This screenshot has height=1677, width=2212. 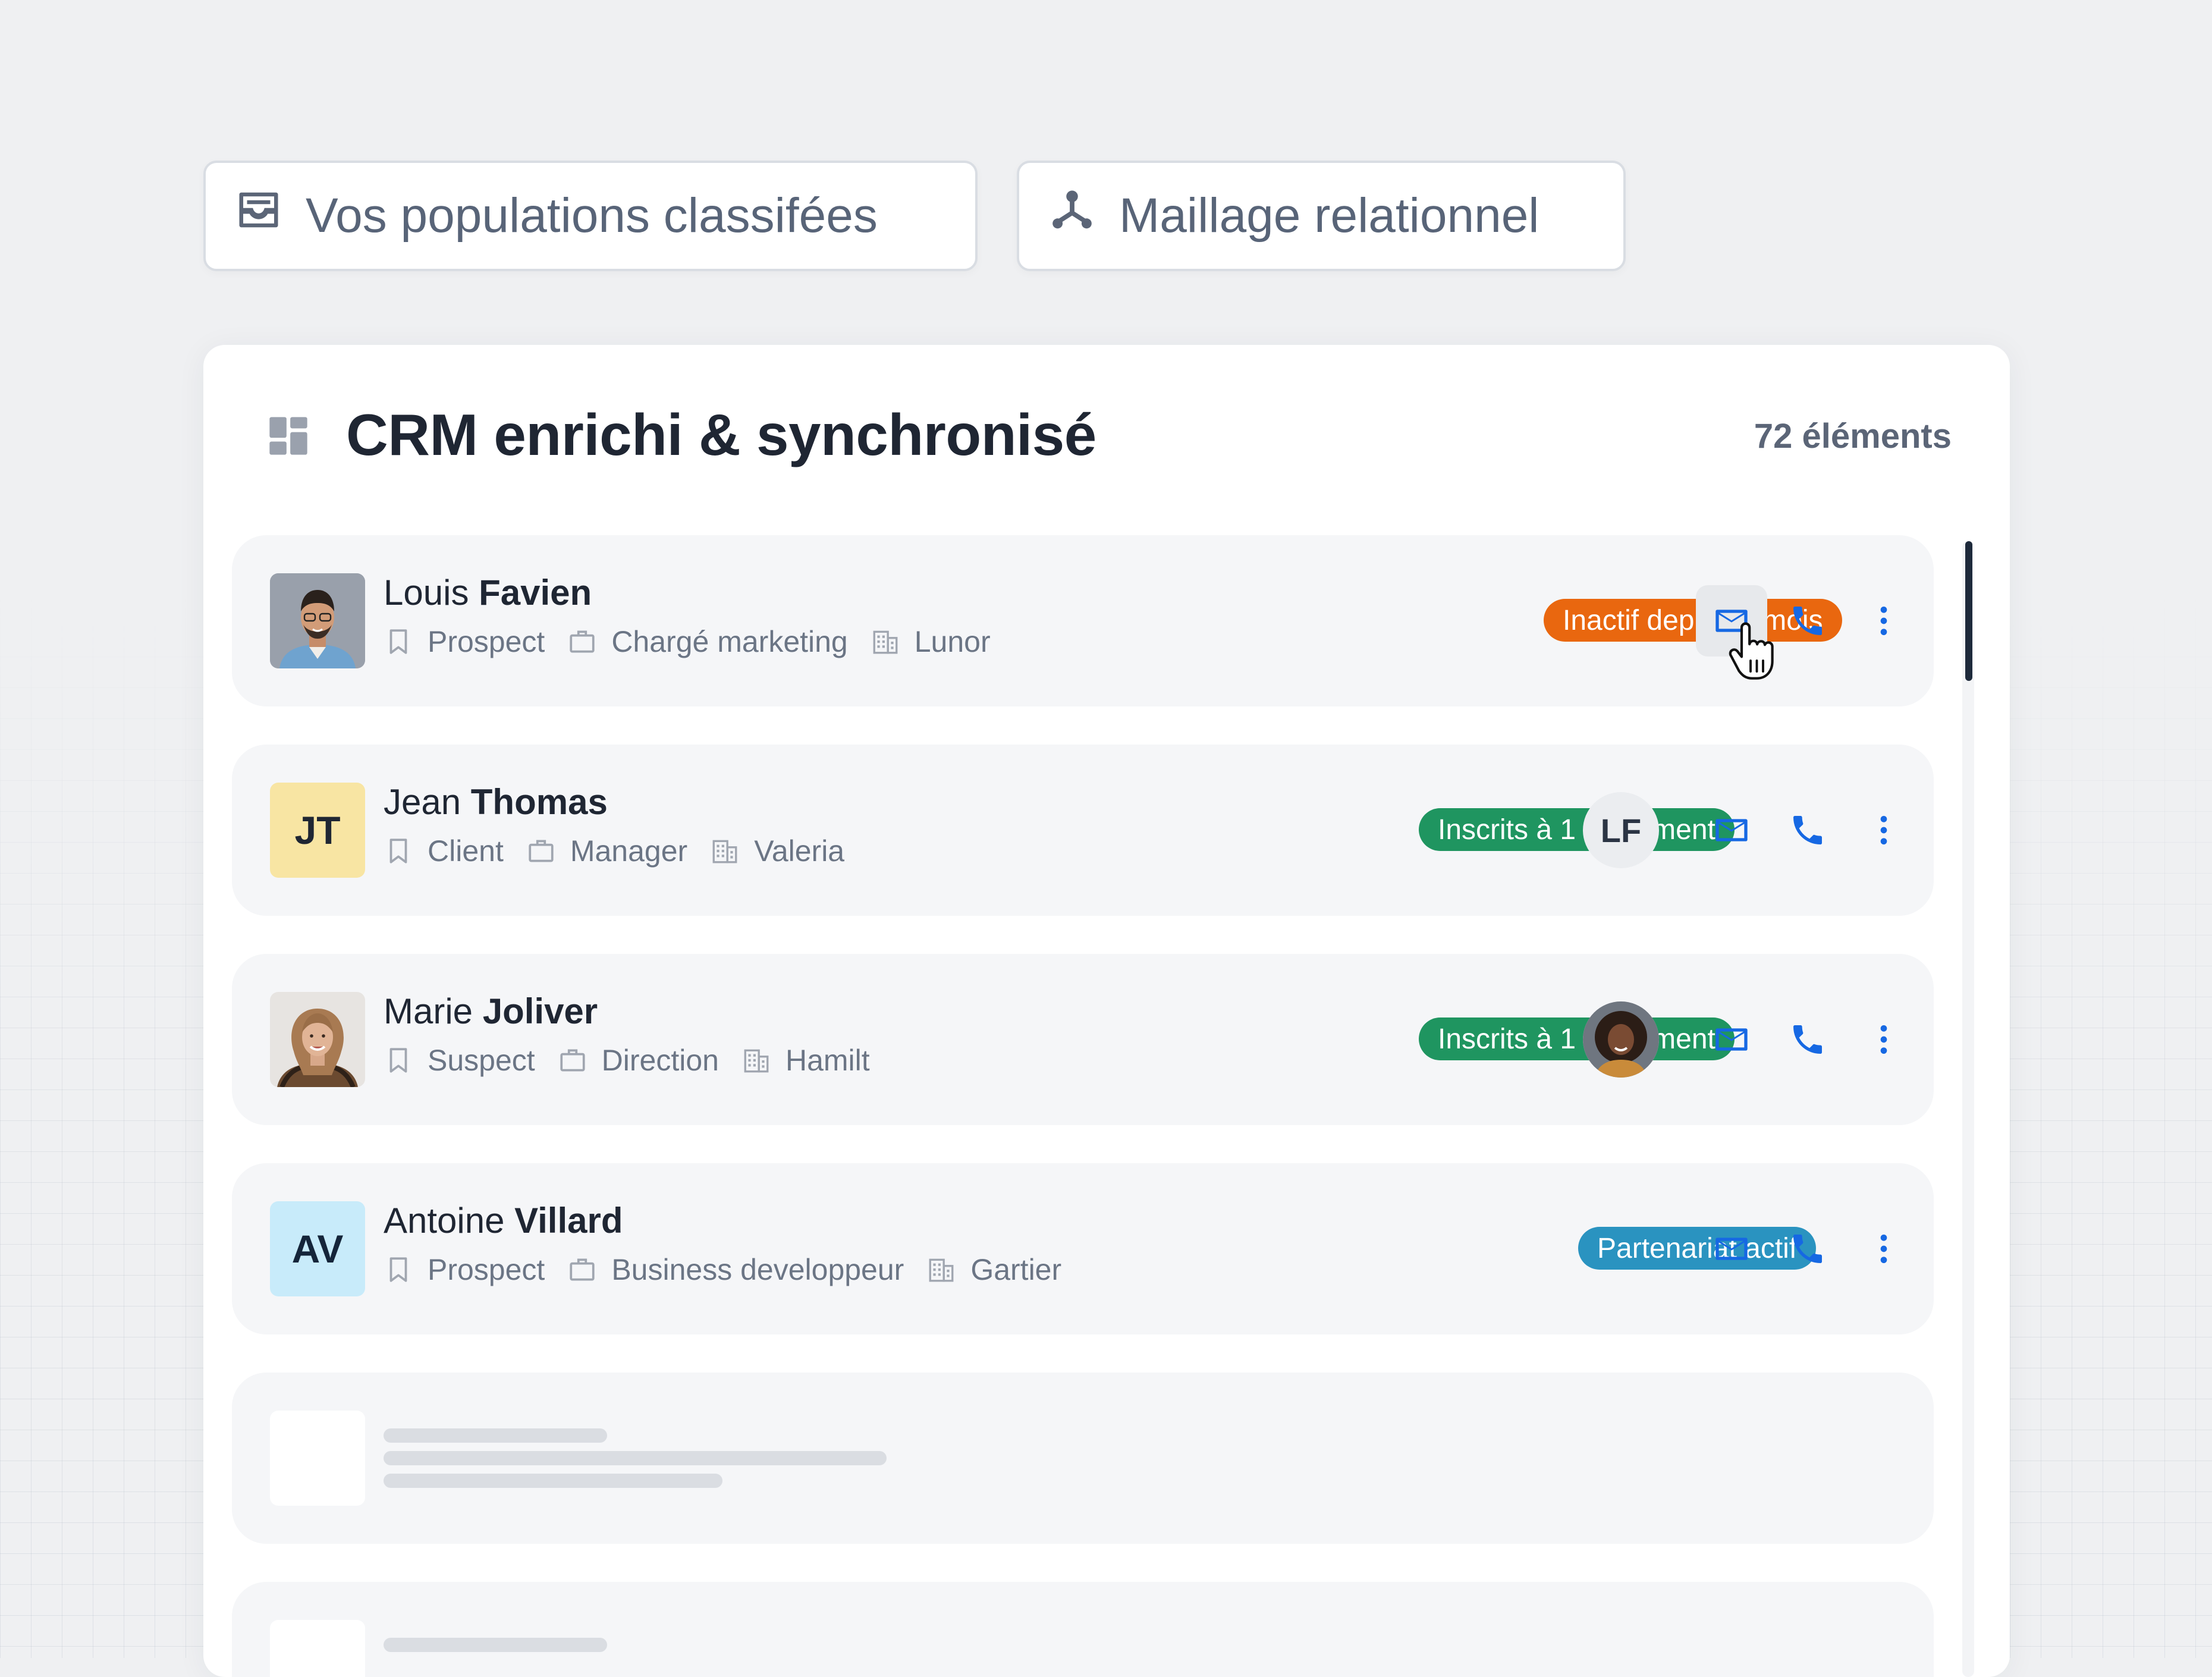 I want to click on owner-avatar, so click(x=1621, y=1039).